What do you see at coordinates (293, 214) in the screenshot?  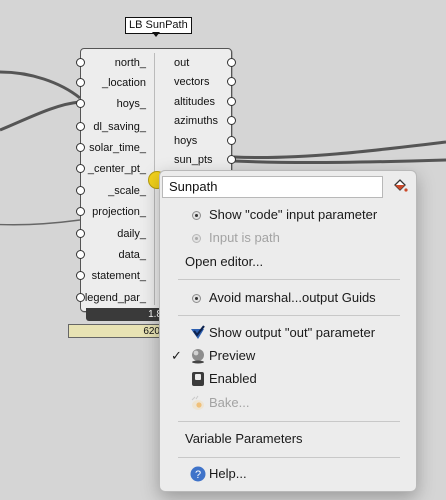 I see `menu-item-label: Show "code" input parameter` at bounding box center [293, 214].